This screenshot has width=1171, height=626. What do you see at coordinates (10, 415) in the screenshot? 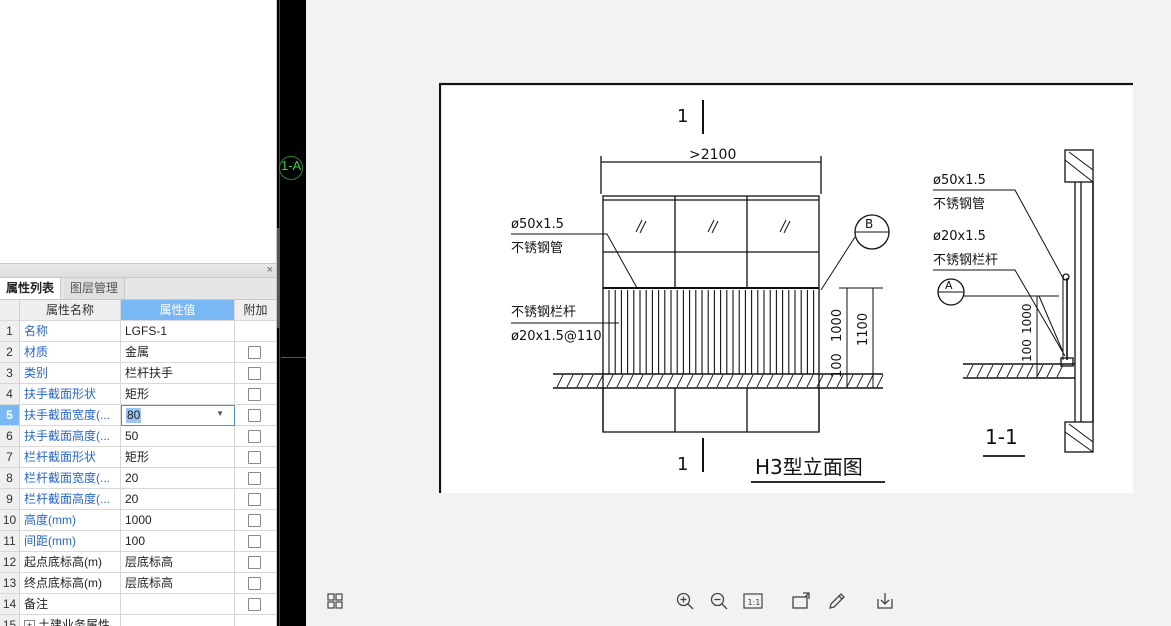
I see `row-number: 5` at bounding box center [10, 415].